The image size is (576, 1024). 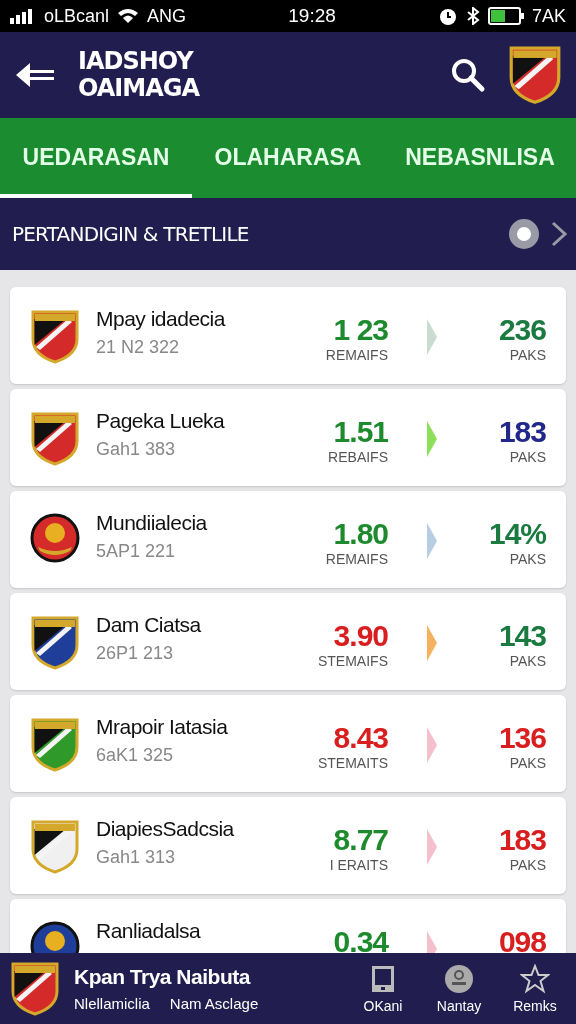 What do you see at coordinates (548, 16) in the screenshot?
I see `battery-label: 7AK` at bounding box center [548, 16].